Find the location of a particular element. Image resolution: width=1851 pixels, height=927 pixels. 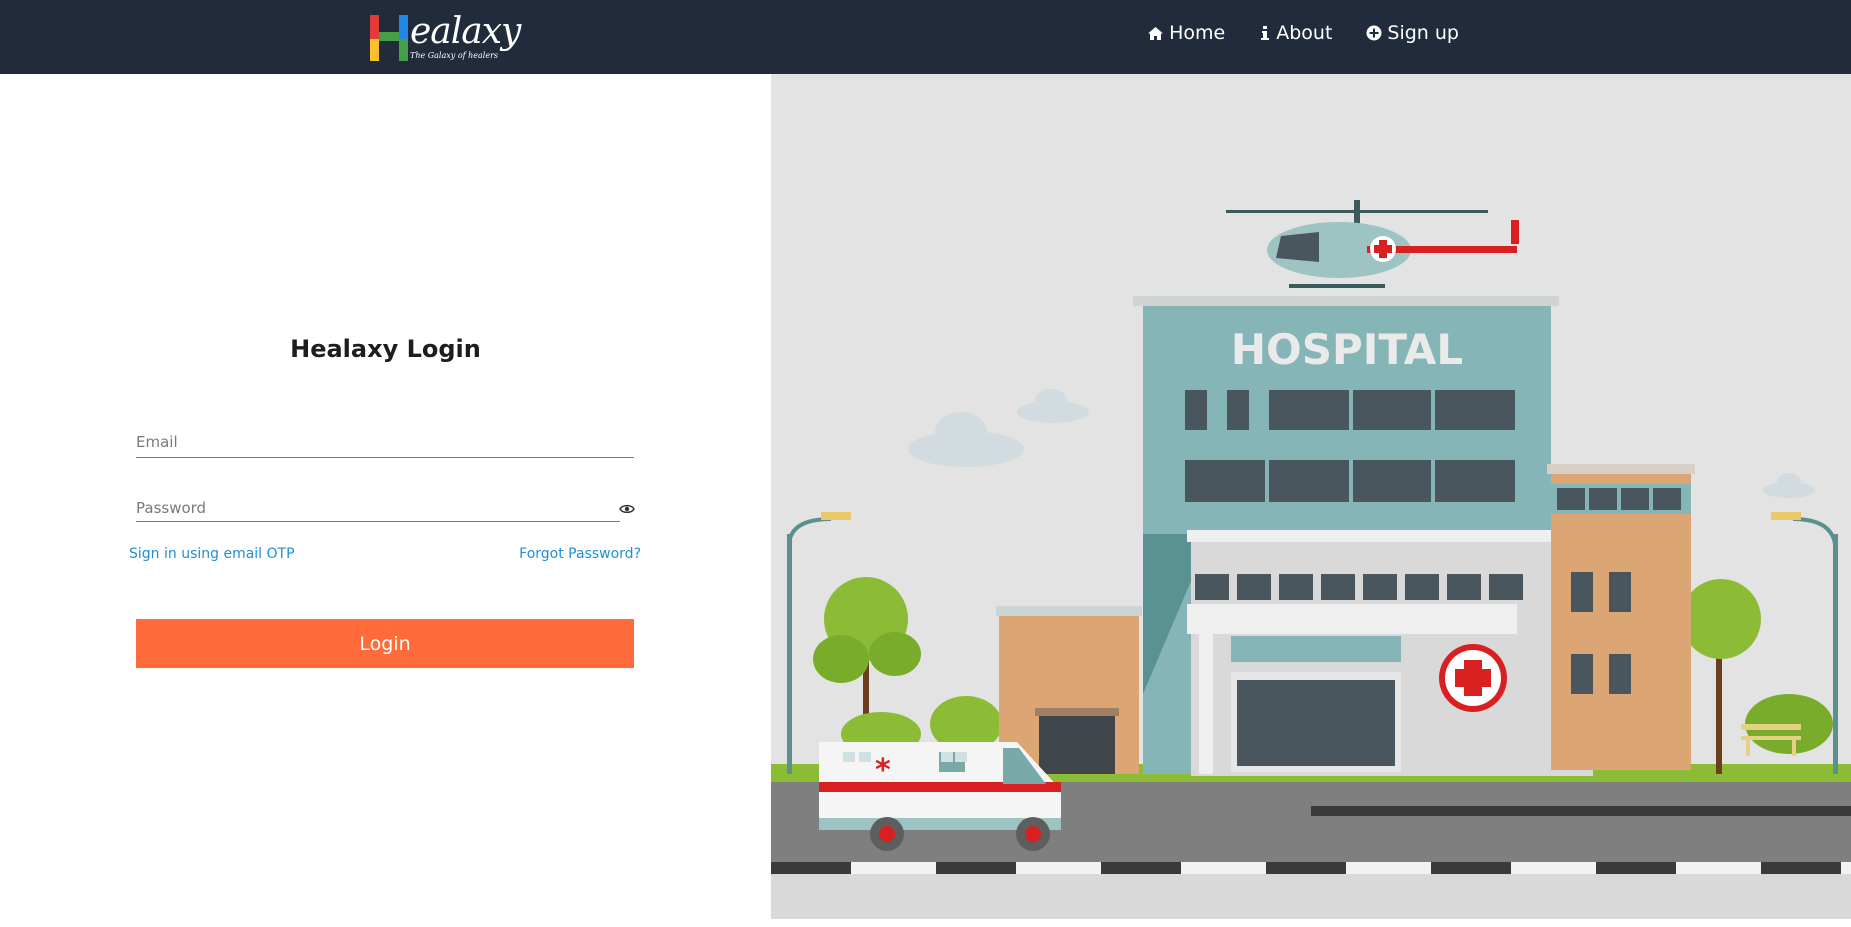

nav-signup: Sign up is located at coordinates (1412, 33).